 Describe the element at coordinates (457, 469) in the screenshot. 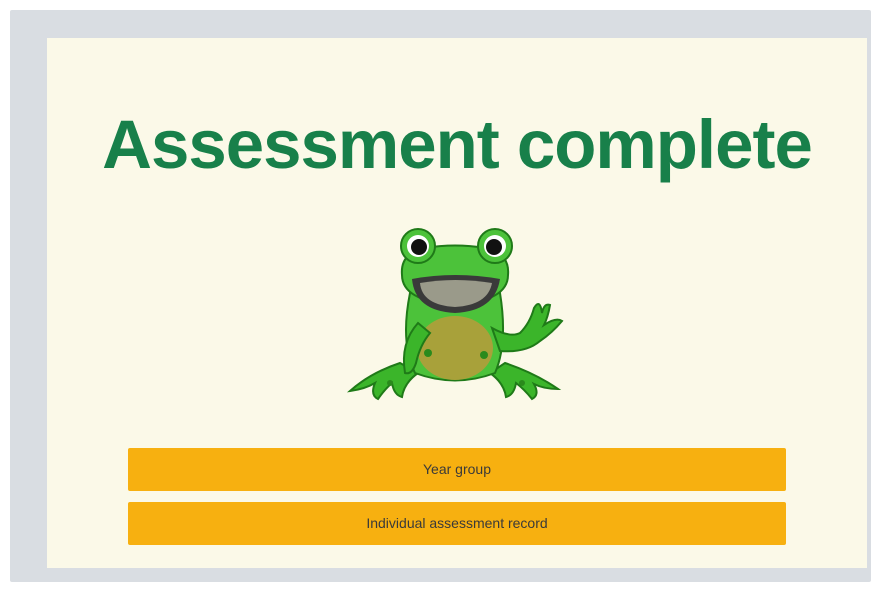

I see `year-group-button: Year group` at that location.